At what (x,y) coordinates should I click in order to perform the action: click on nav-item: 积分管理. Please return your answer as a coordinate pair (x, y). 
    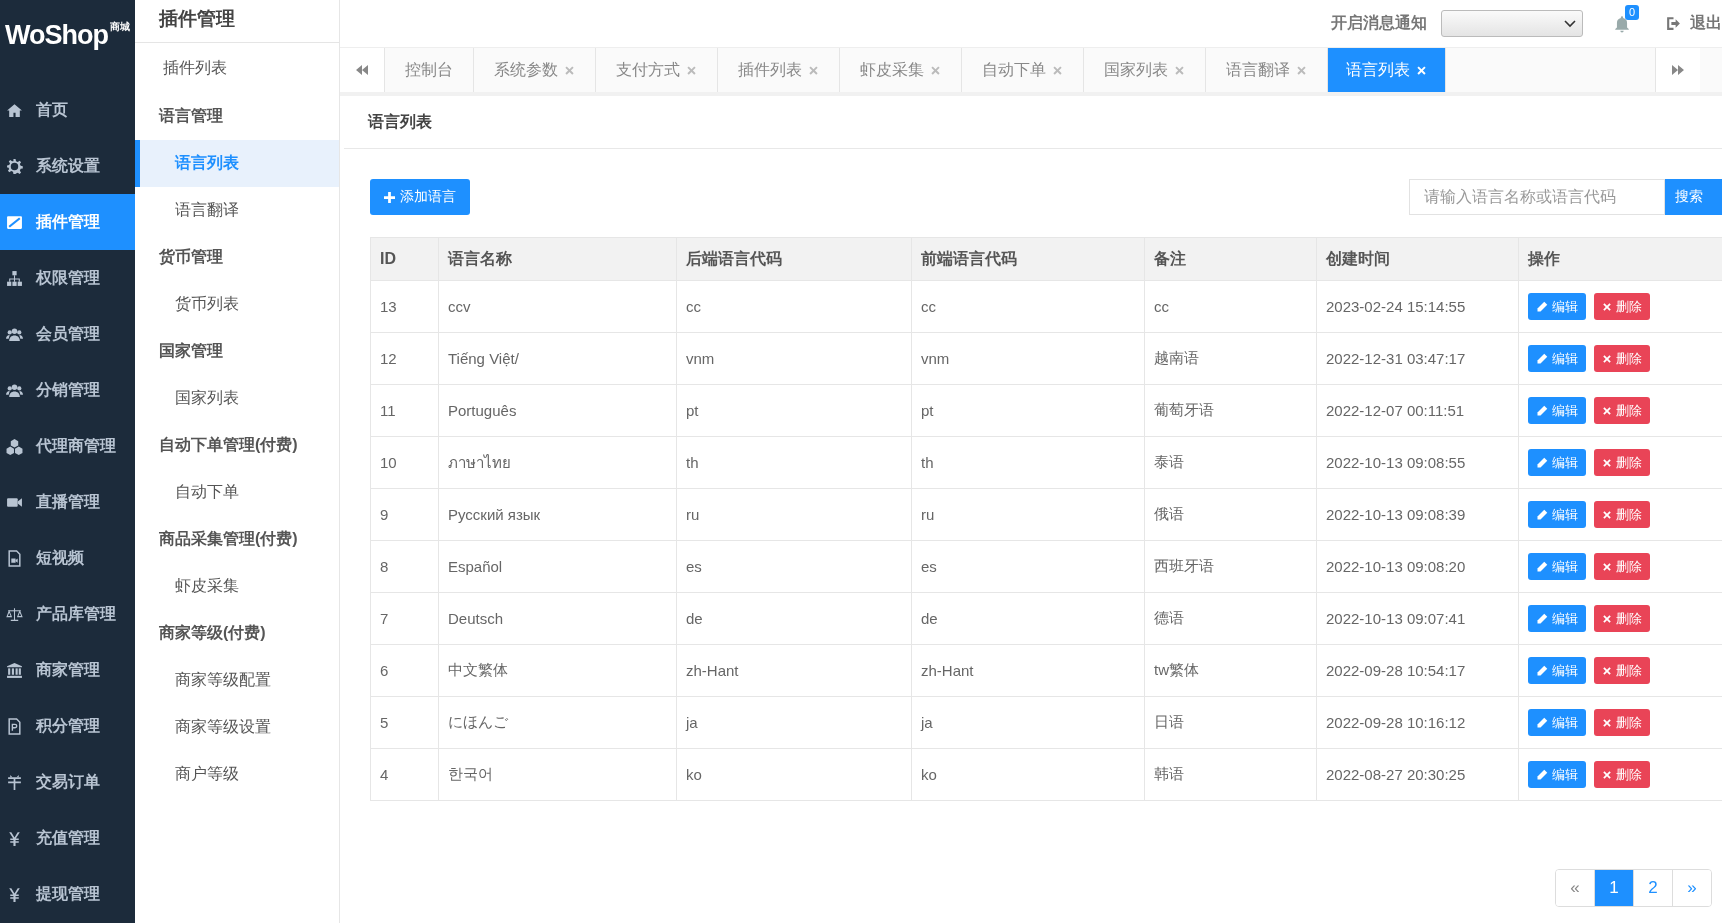
    Looking at the image, I should click on (67, 726).